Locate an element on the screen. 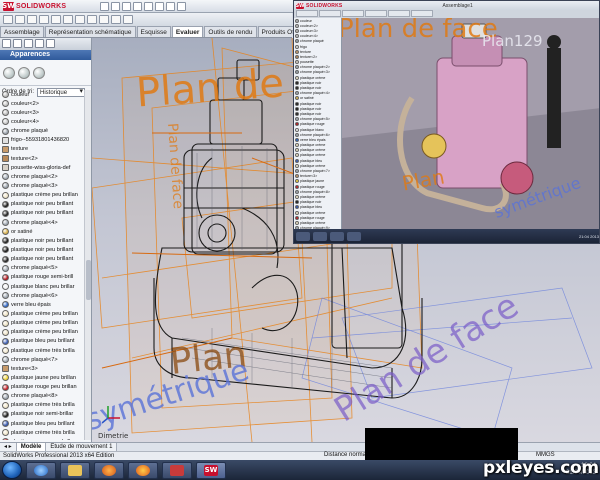 This screenshot has height=480, width=600. taskbar-explorer is located at coordinates (75, 470).